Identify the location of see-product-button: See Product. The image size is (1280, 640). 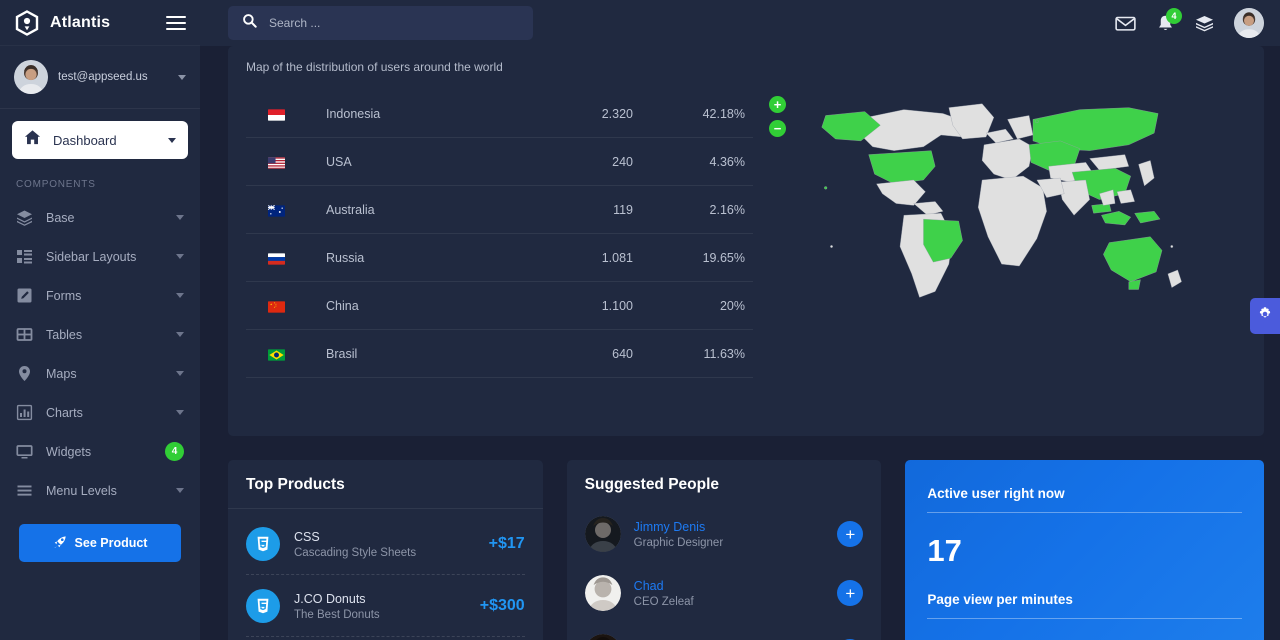
(100, 543).